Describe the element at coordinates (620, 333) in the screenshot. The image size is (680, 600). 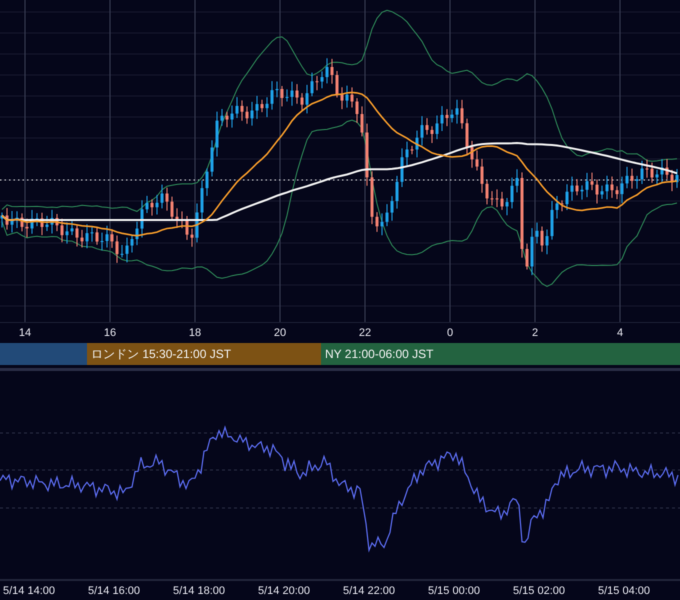
I see `axis-label: 4` at that location.